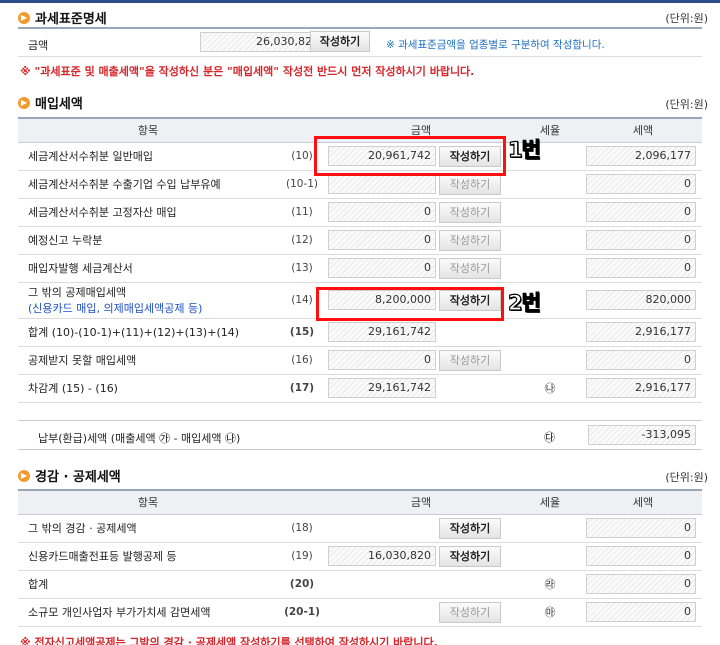  I want to click on row-item-cell: 세금계산서수취분 일반매입, so click(148, 156).